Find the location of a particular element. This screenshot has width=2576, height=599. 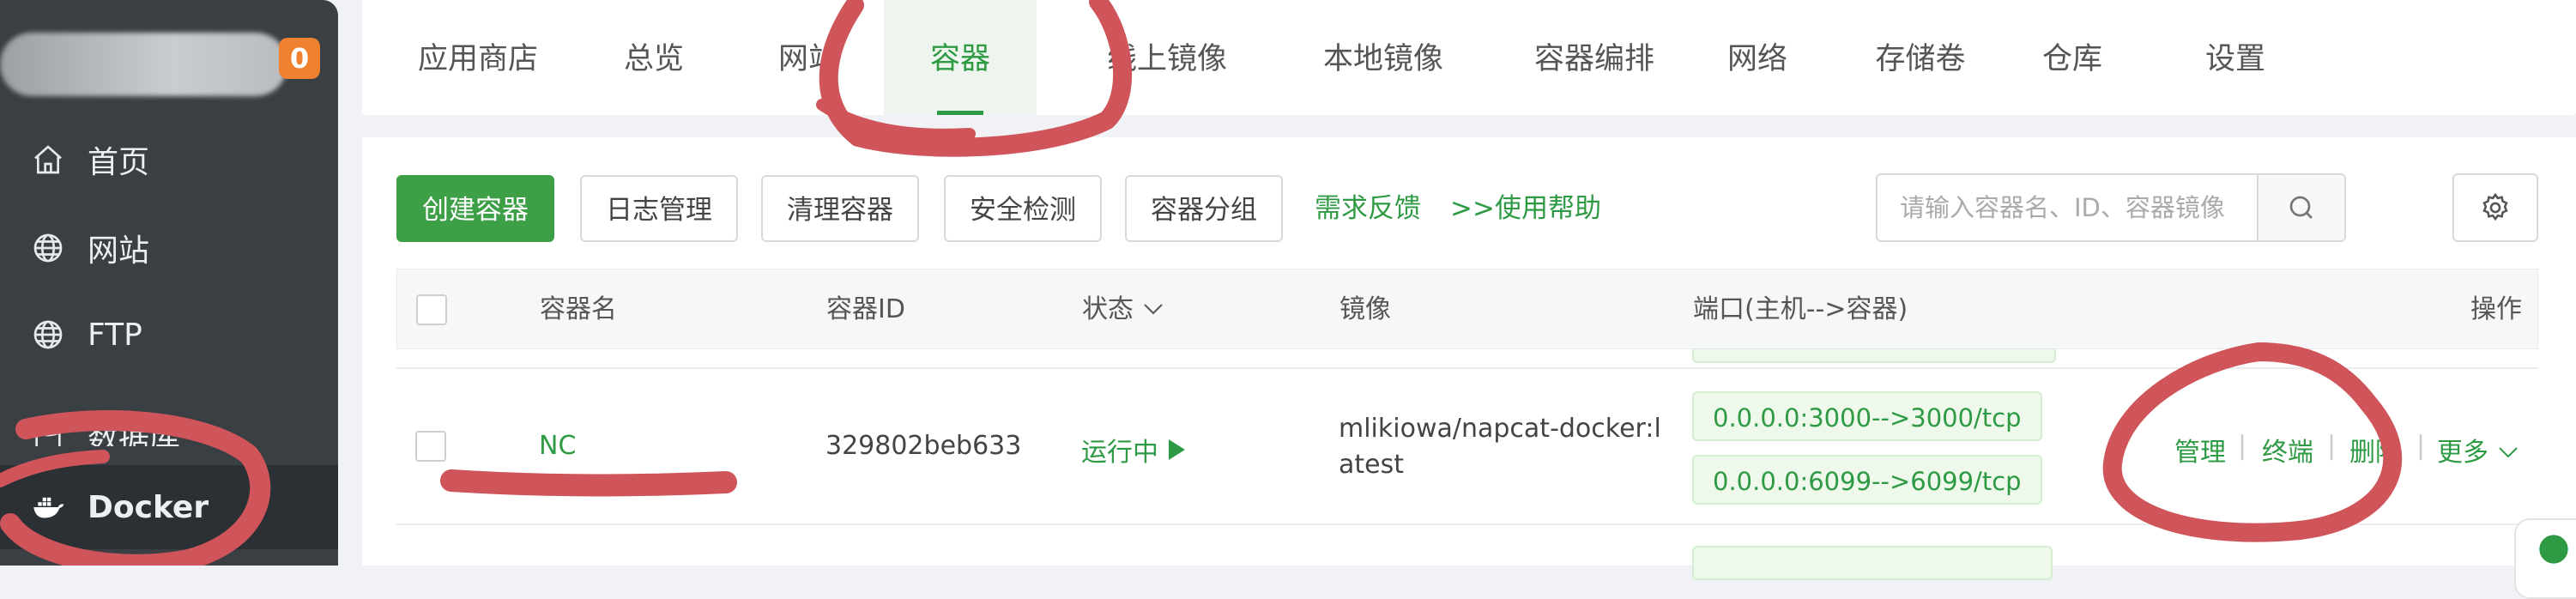

home-icon is located at coordinates (48, 159).